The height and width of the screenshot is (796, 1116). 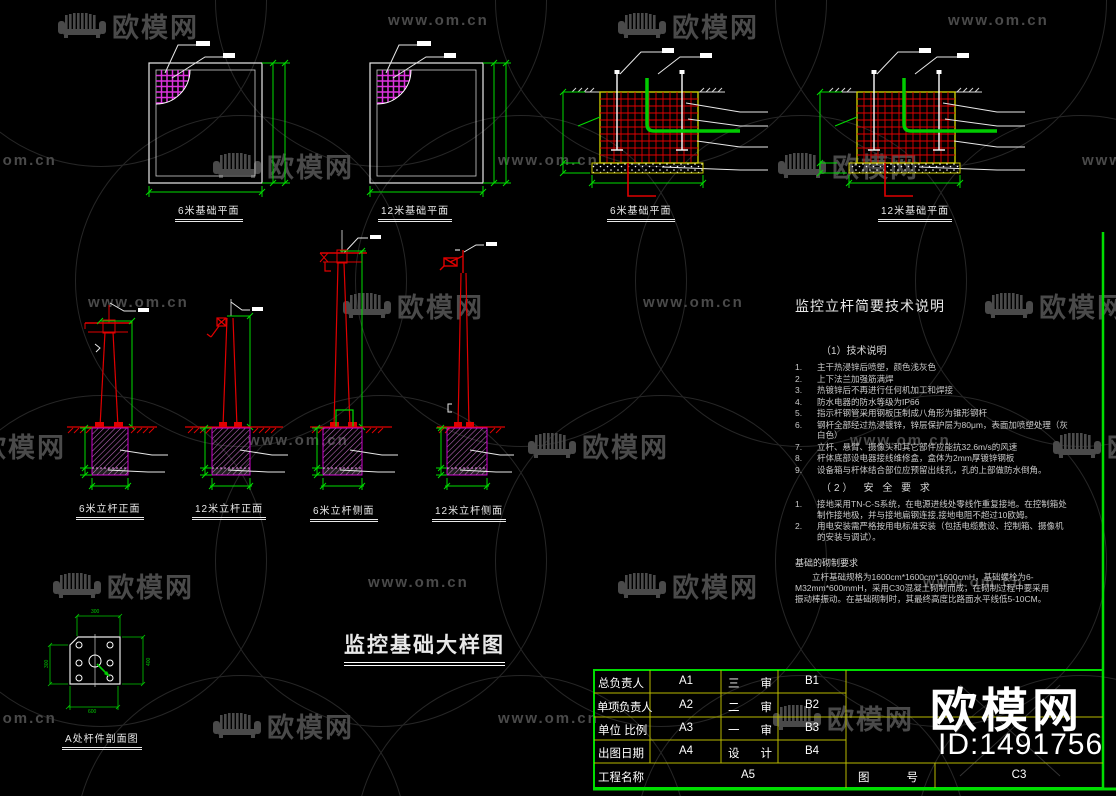 What do you see at coordinates (891, 413) in the screenshot?
I see `tech-note-item: 5. 指示杆钢管采用钢板压制成八角形为锥形钢杆` at bounding box center [891, 413].